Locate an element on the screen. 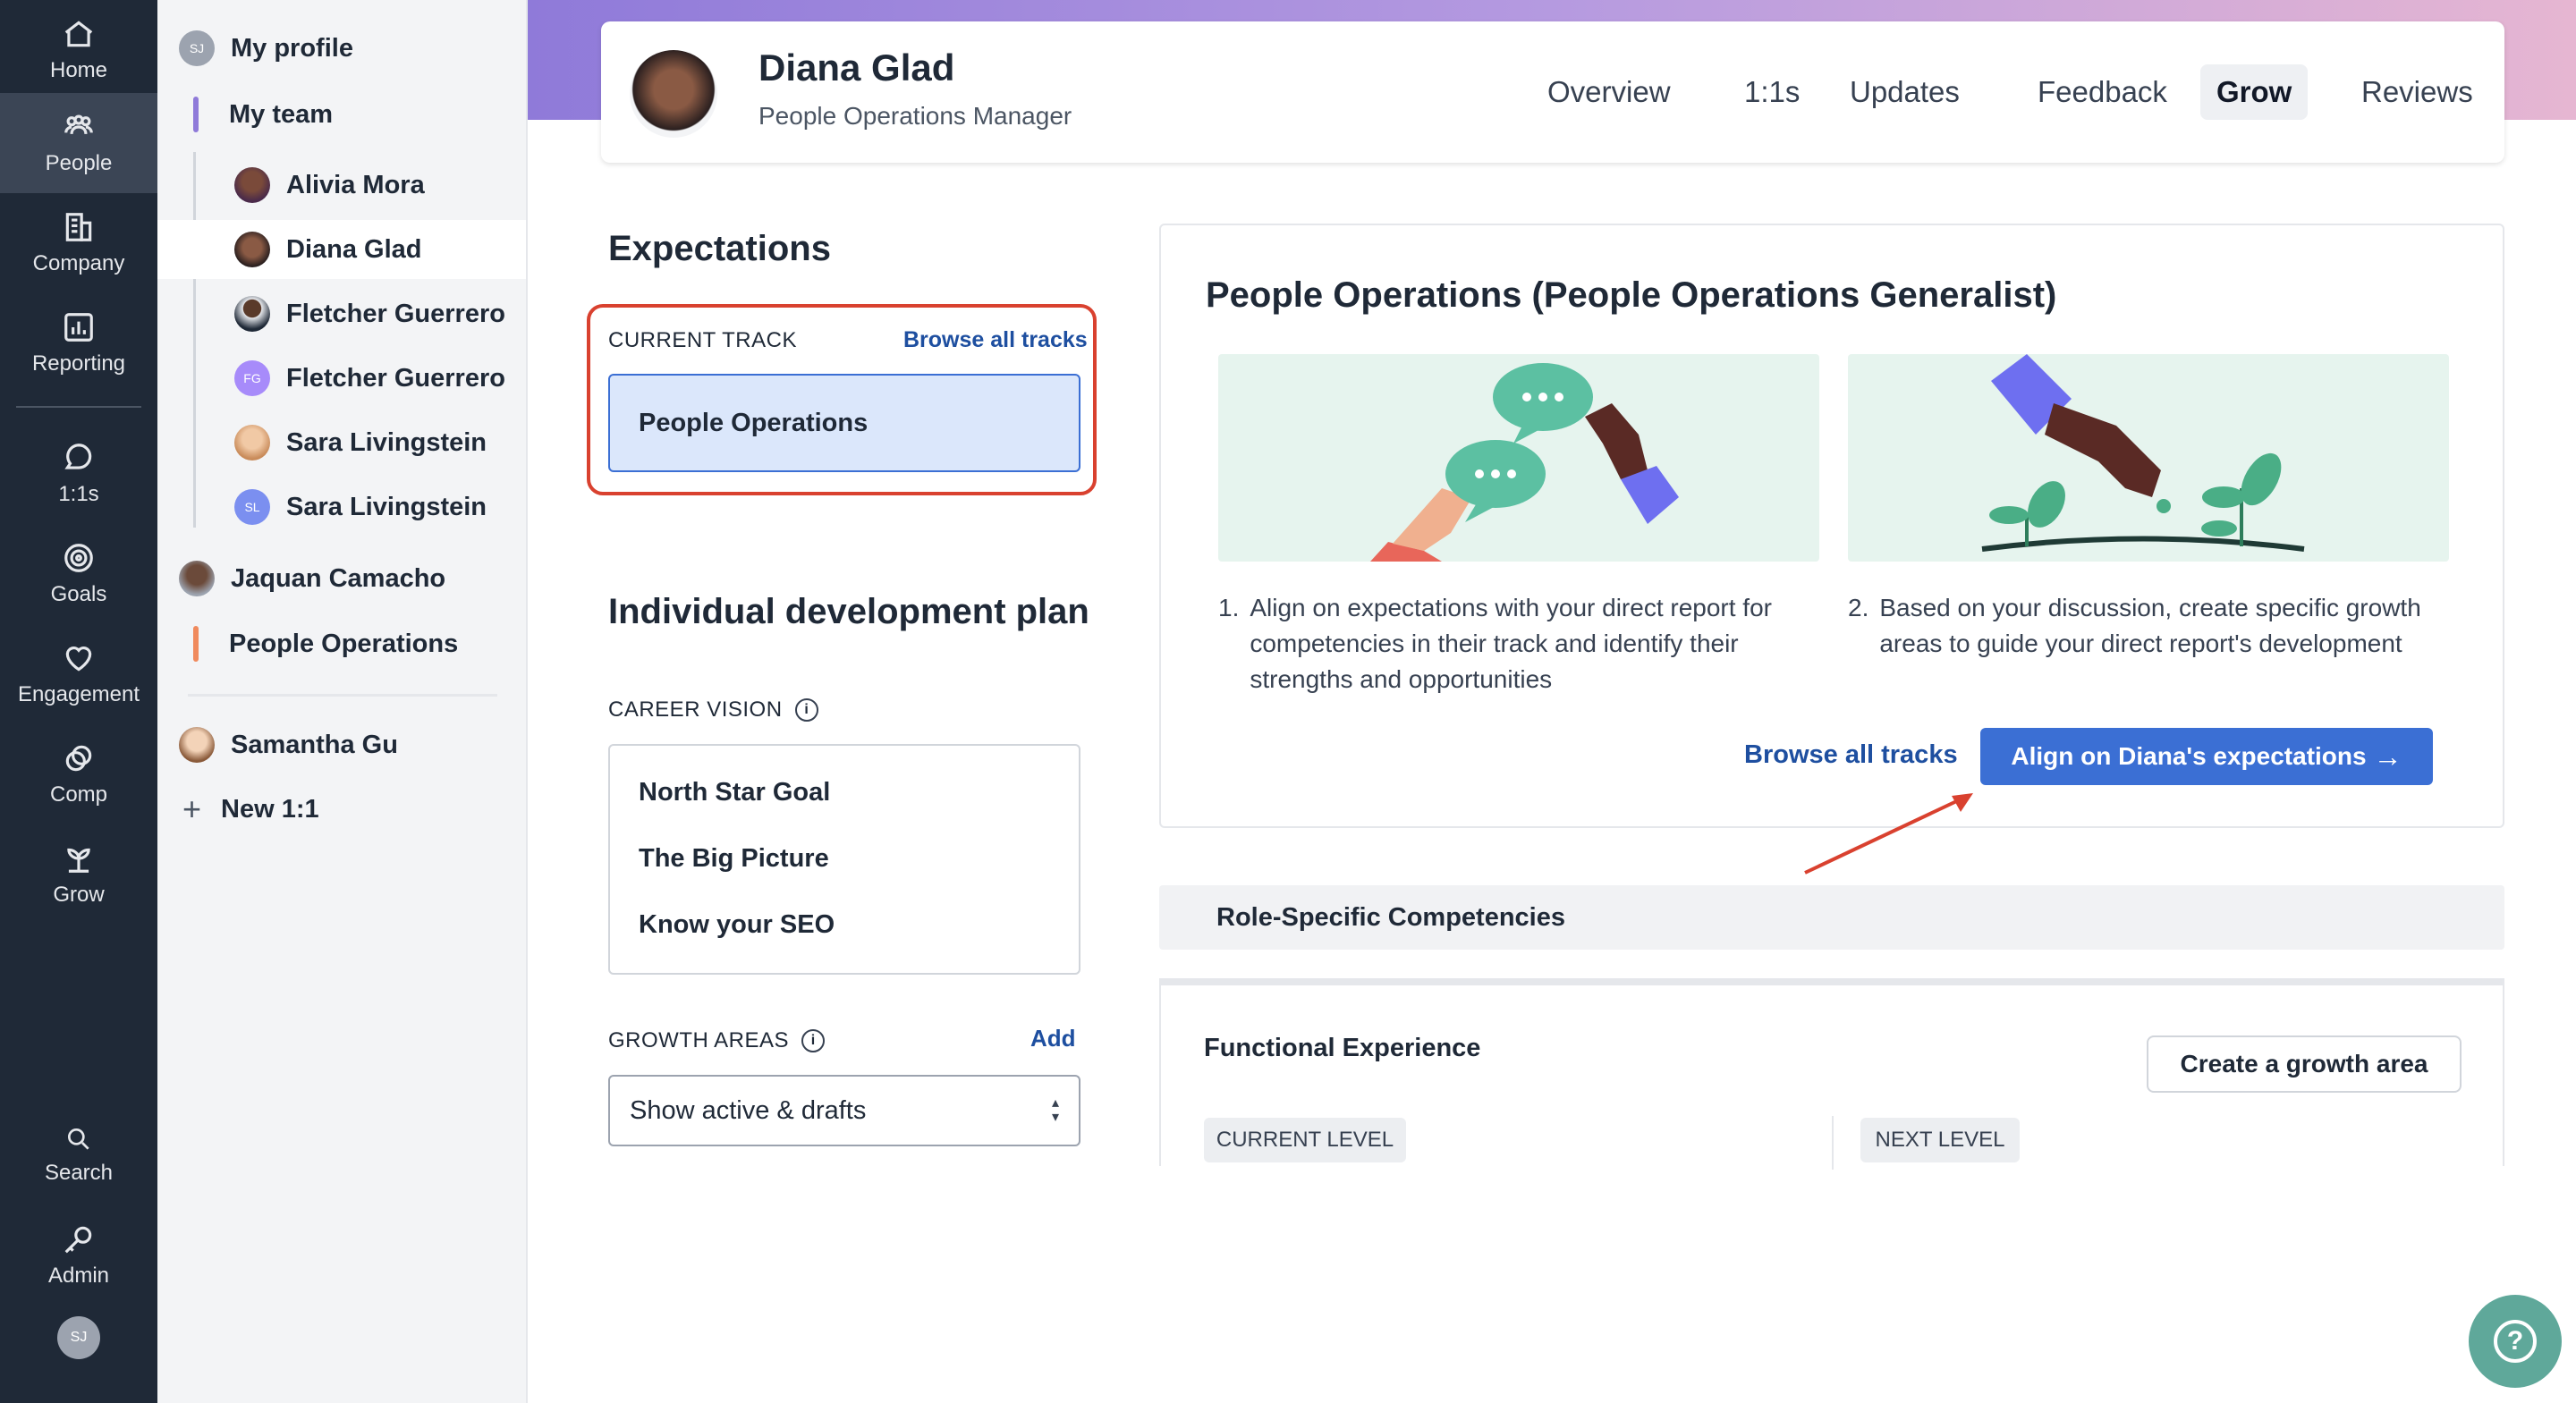  rail-divider is located at coordinates (78, 407).